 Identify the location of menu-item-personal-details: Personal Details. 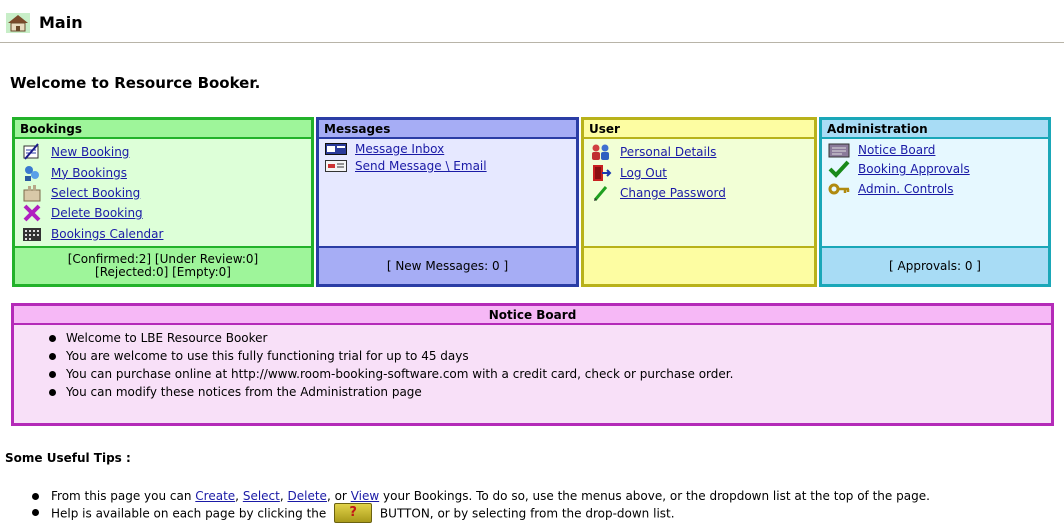
(699, 152).